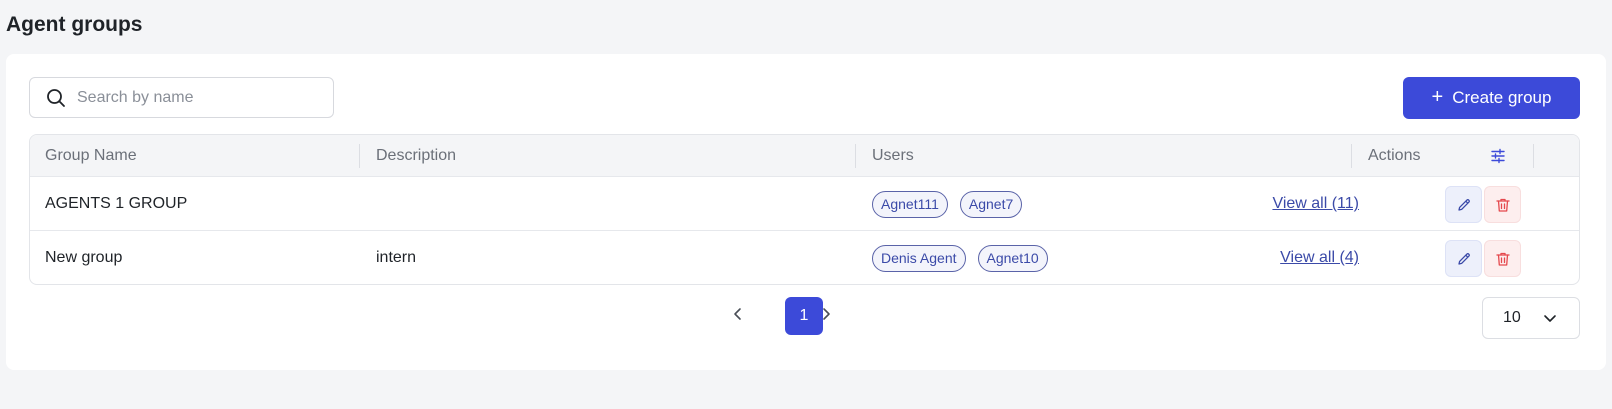 The height and width of the screenshot is (409, 1612). Describe the element at coordinates (91, 156) in the screenshot. I see `column-header-group-name: Group Name` at that location.